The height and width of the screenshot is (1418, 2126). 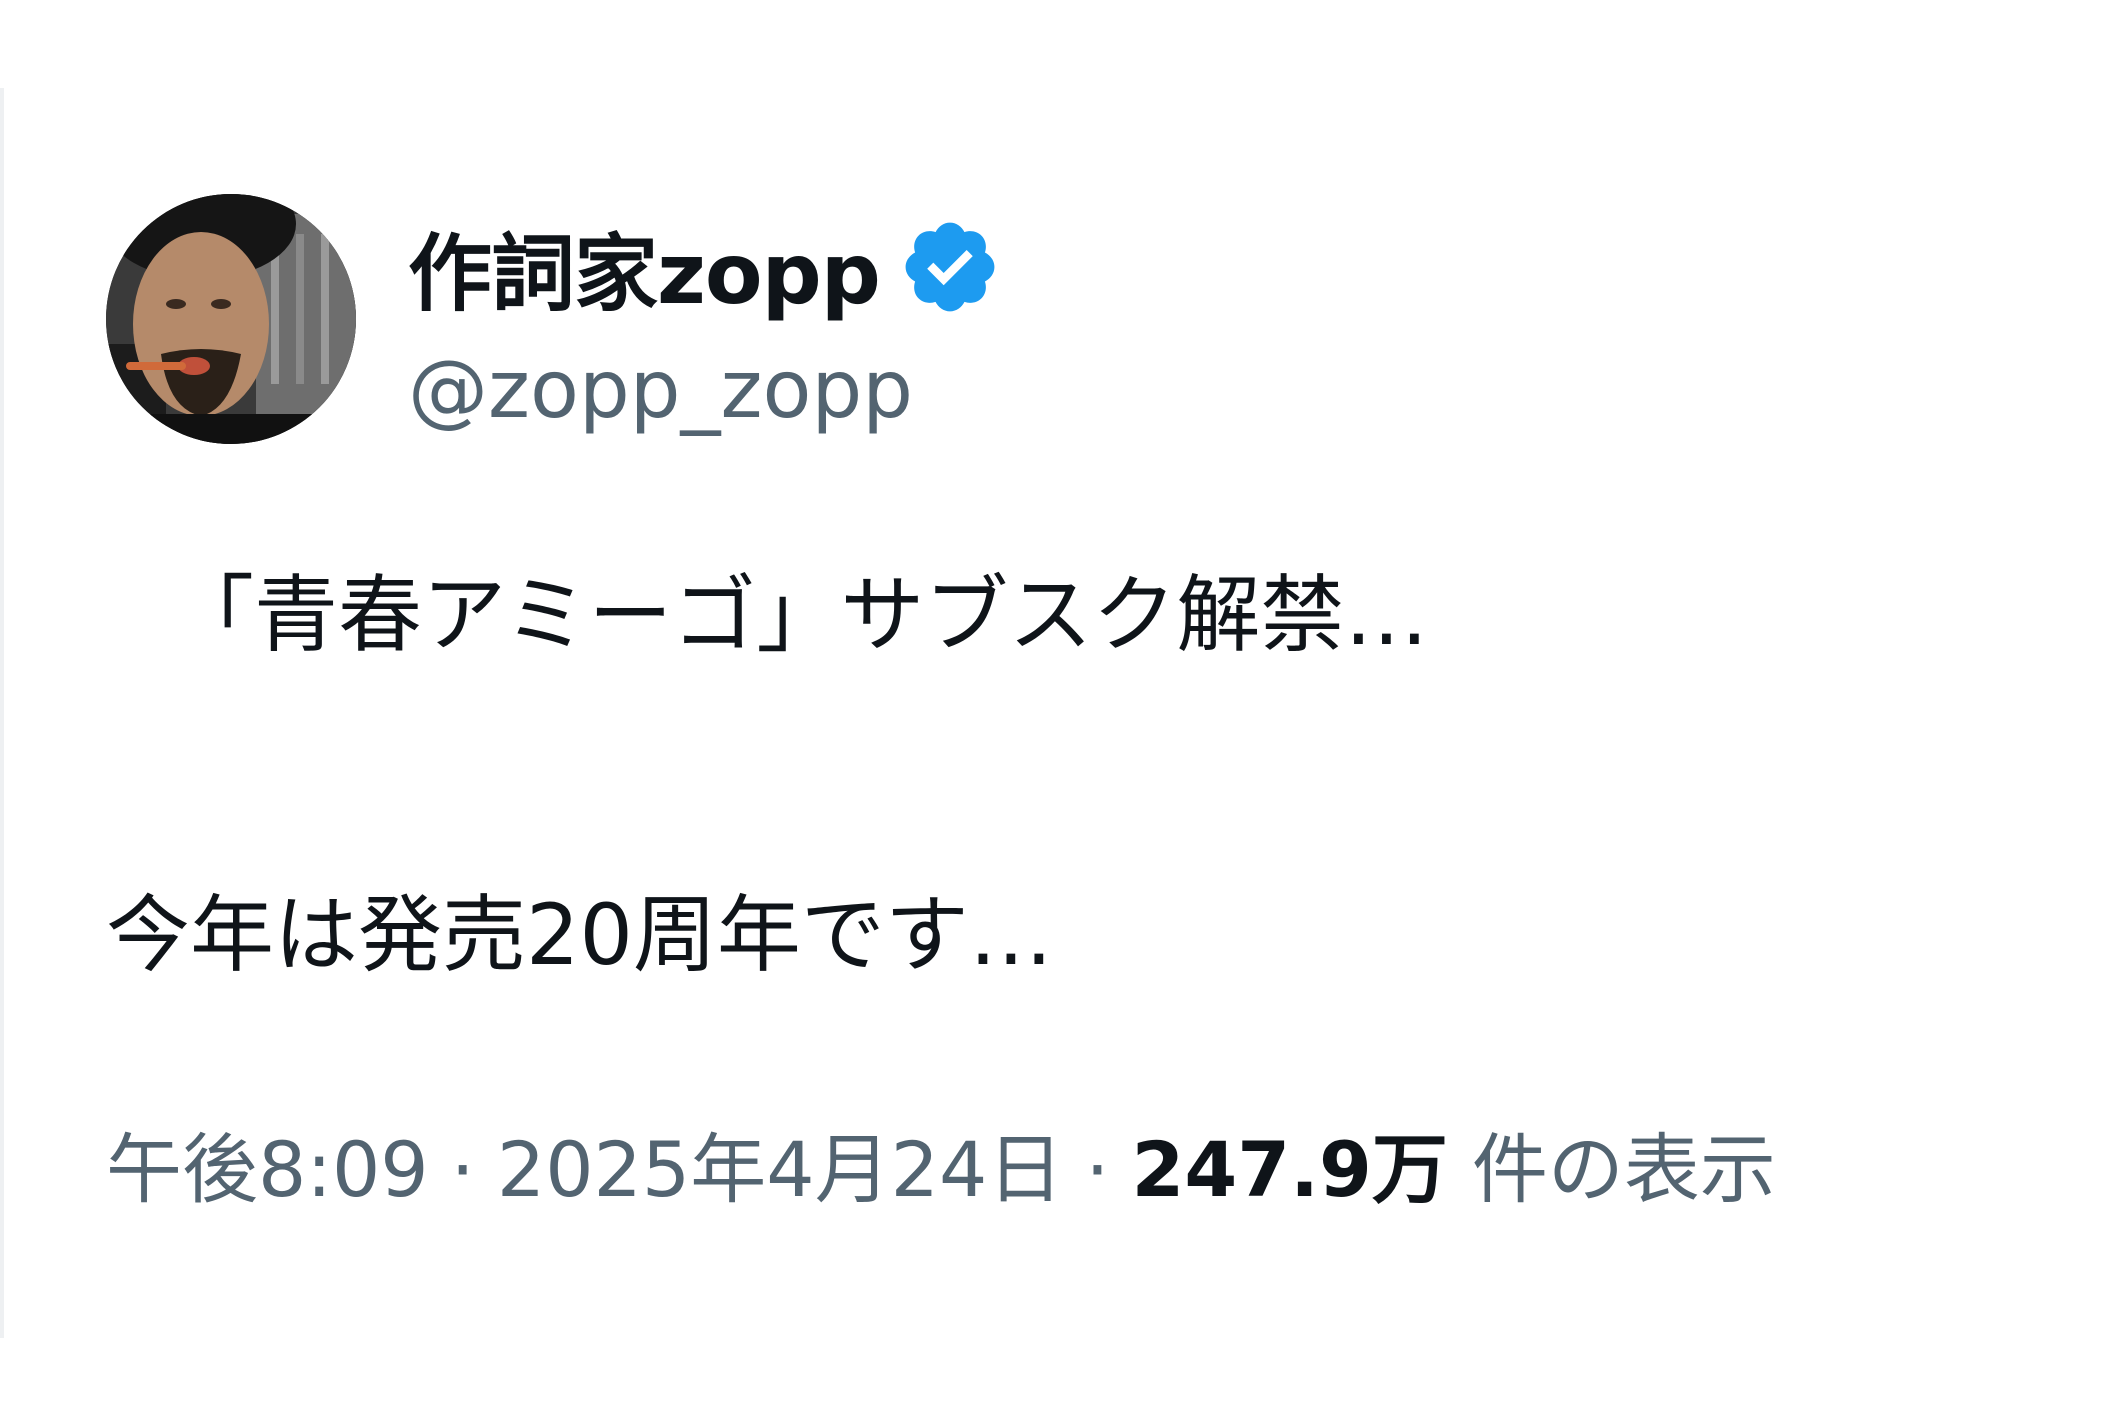 I want to click on profile-photo, so click(x=231, y=319).